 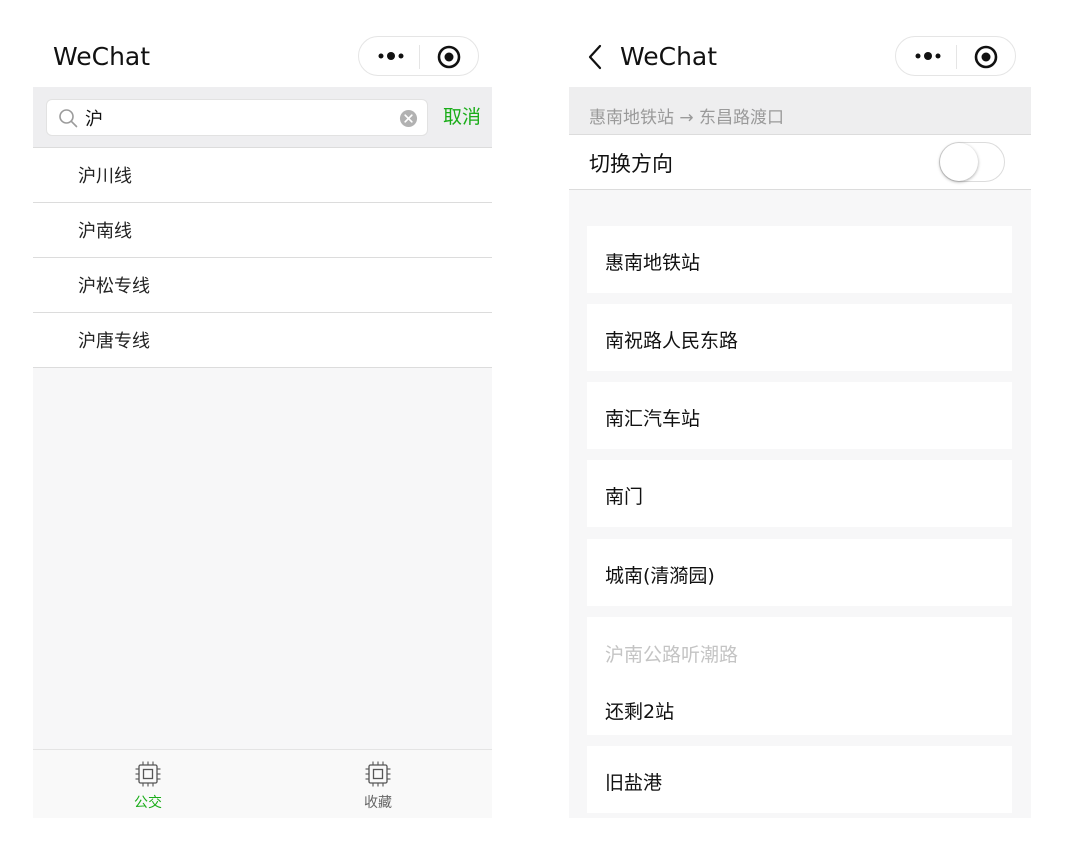 I want to click on station-name: 南门, so click(x=624, y=497).